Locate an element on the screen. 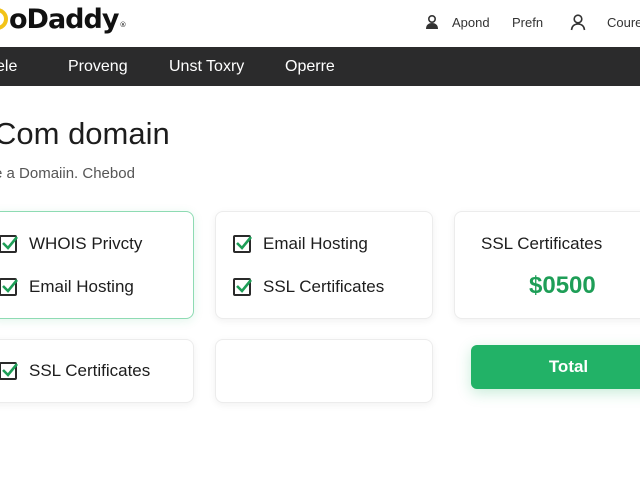 Image resolution: width=640 pixels, height=480 pixels. nav-item-ele: ele is located at coordinates (8, 67).